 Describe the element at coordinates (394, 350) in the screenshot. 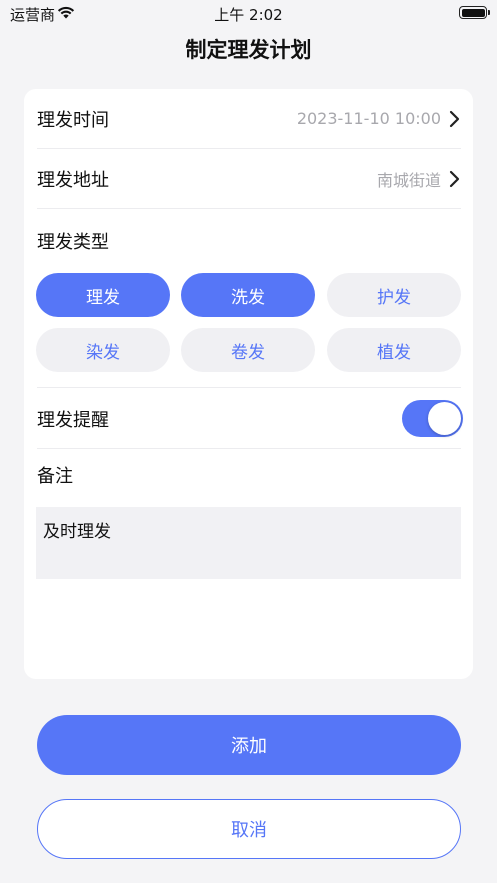

I see `chip-transplant: 植发` at that location.